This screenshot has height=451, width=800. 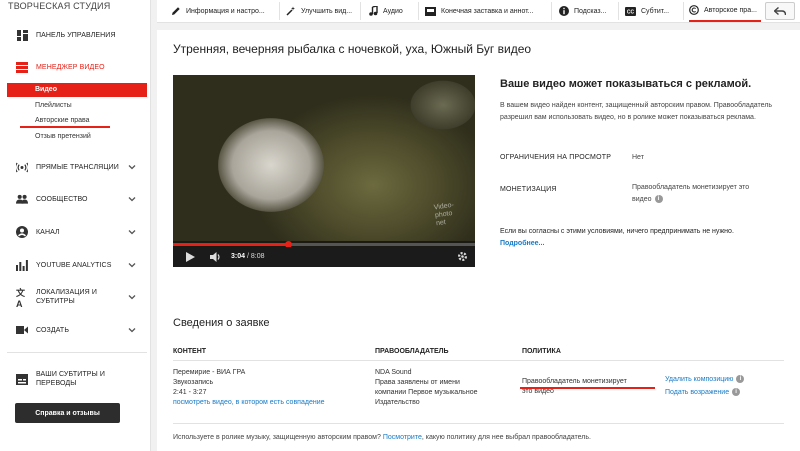 What do you see at coordinates (190, 257) in the screenshot?
I see `play-icon` at bounding box center [190, 257].